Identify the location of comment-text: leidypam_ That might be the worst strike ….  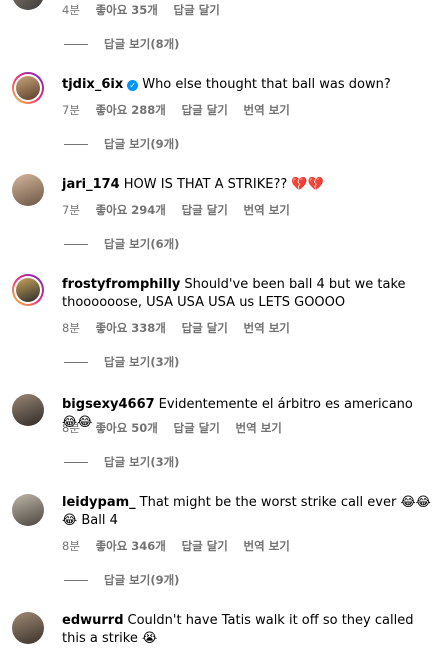
(247, 512).